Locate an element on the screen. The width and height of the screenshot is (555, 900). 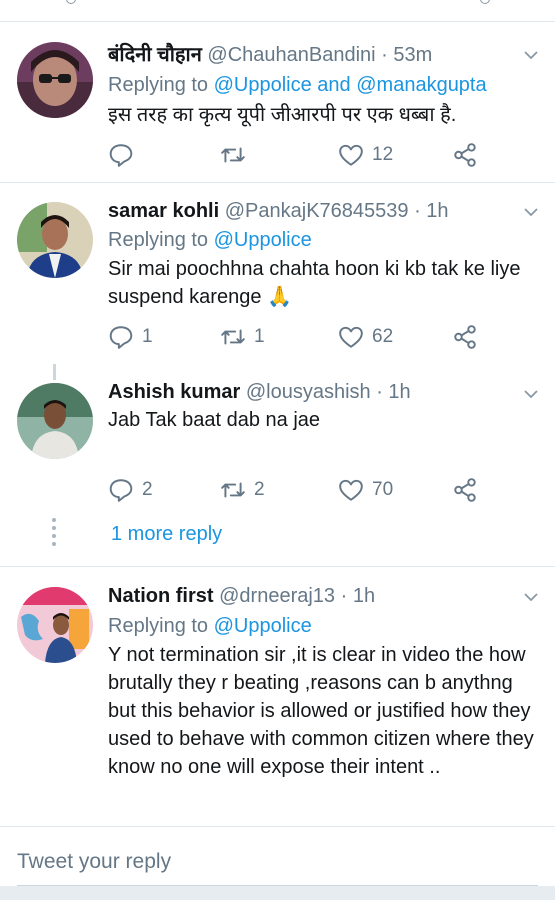
reply-count: 2 is located at coordinates (147, 489).